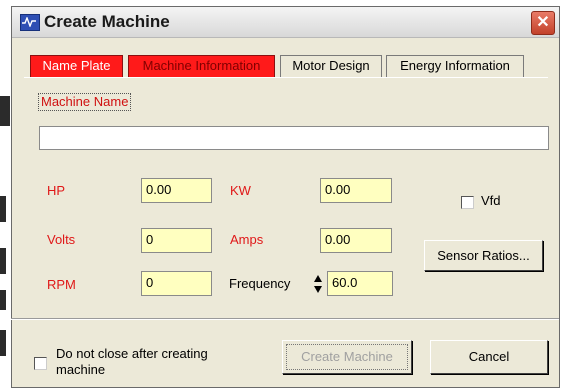  What do you see at coordinates (240, 190) in the screenshot?
I see `kw-label: KW` at bounding box center [240, 190].